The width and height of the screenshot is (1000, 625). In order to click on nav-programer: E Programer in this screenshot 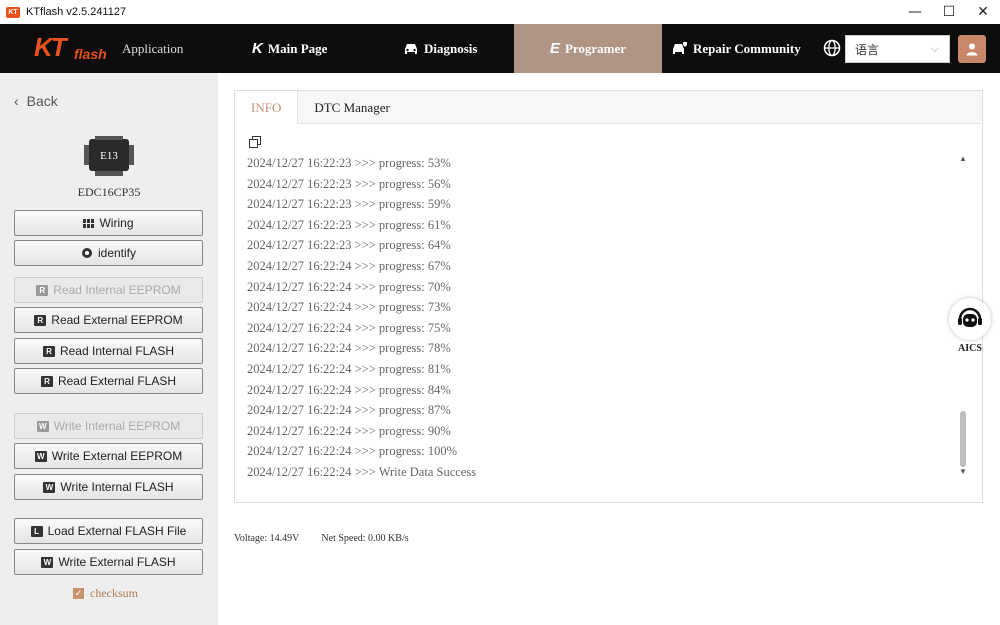, I will do `click(588, 48)`.